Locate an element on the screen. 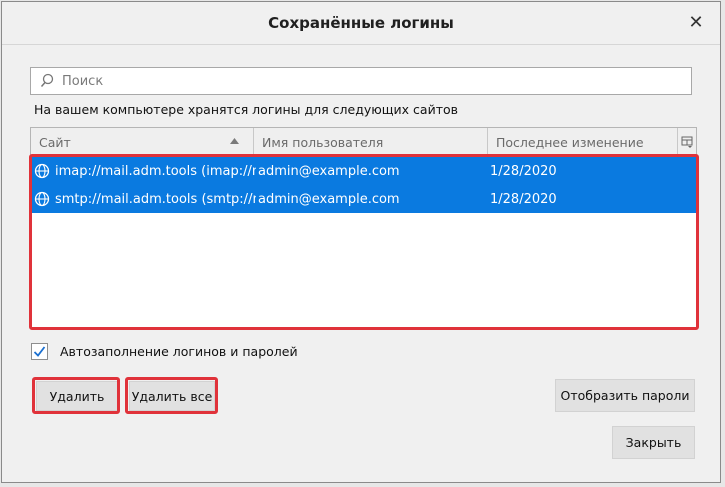  column-header-site: Сайт is located at coordinates (142, 142).